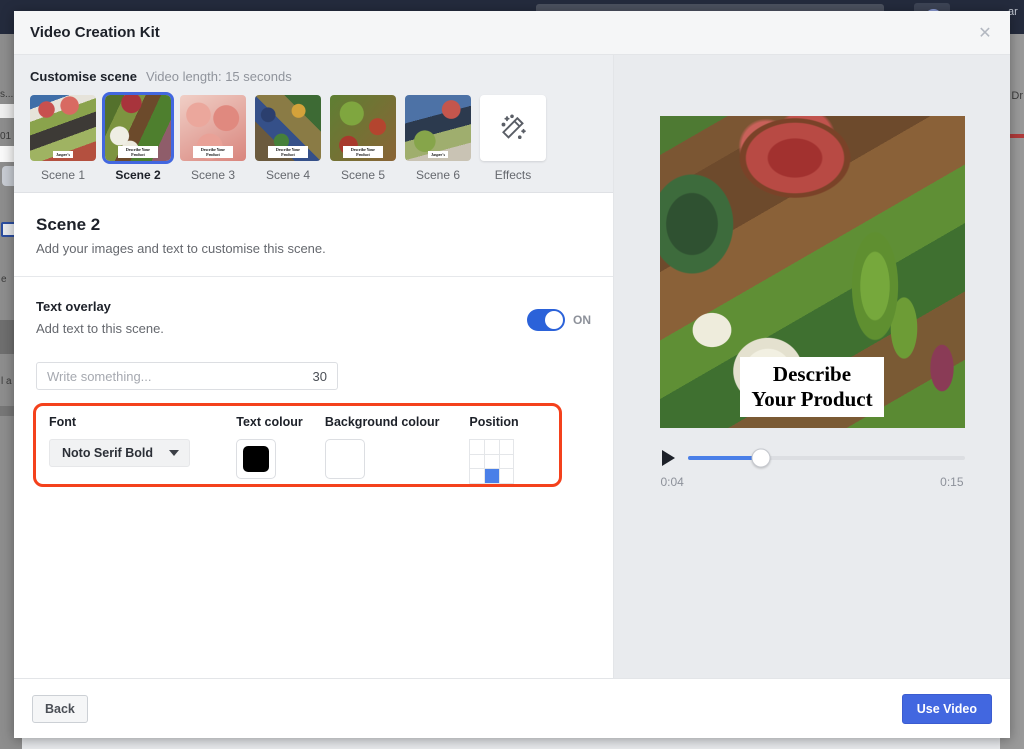 The image size is (1024, 749). I want to click on total-time: 0:15, so click(952, 482).